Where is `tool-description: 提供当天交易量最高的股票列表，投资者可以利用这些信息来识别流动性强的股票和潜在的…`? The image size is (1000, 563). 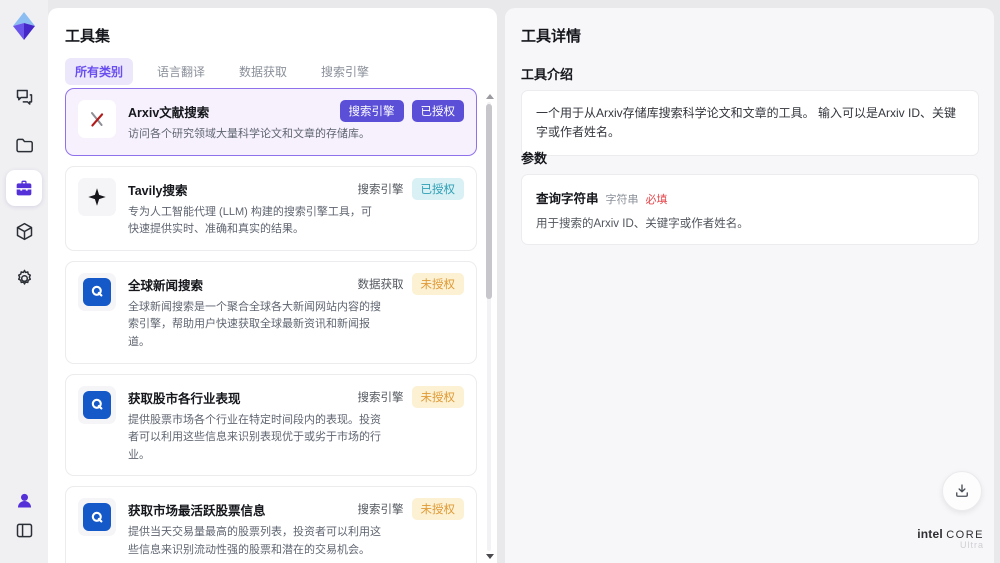 tool-description: 提供当天交易量最高的股票列表，投资者可以利用这些信息来识别流动性强的股票和潜在的… is located at coordinates (254, 541).